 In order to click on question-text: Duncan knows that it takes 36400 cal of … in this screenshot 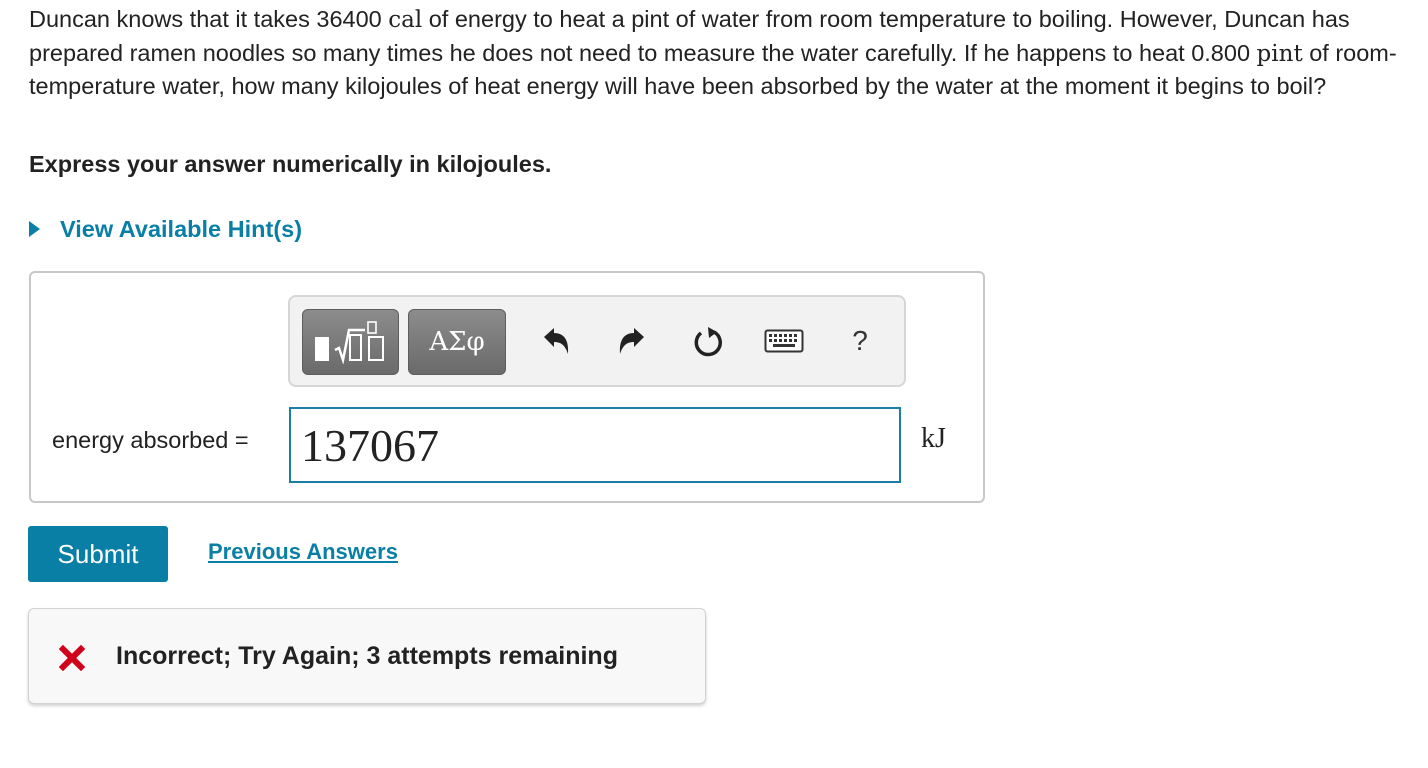, I will do `click(716, 53)`.